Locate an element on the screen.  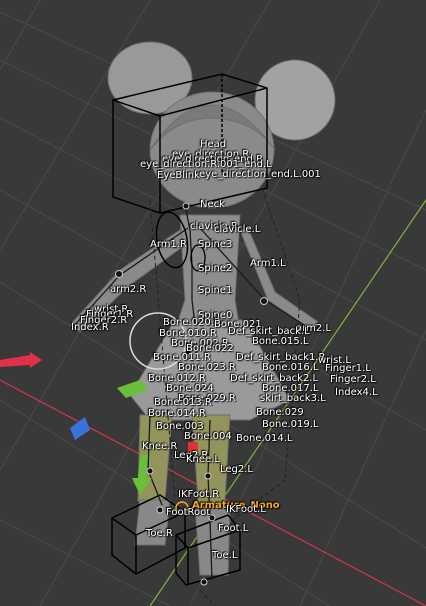
label-finger2-l: Finger2.L is located at coordinates (353, 379).